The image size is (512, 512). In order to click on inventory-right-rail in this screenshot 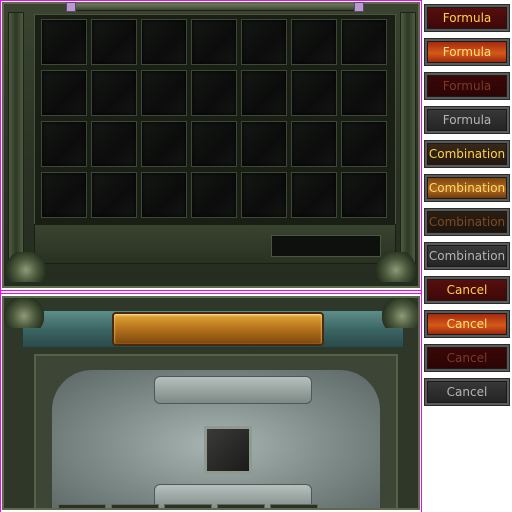, I will do `click(408, 141)`.